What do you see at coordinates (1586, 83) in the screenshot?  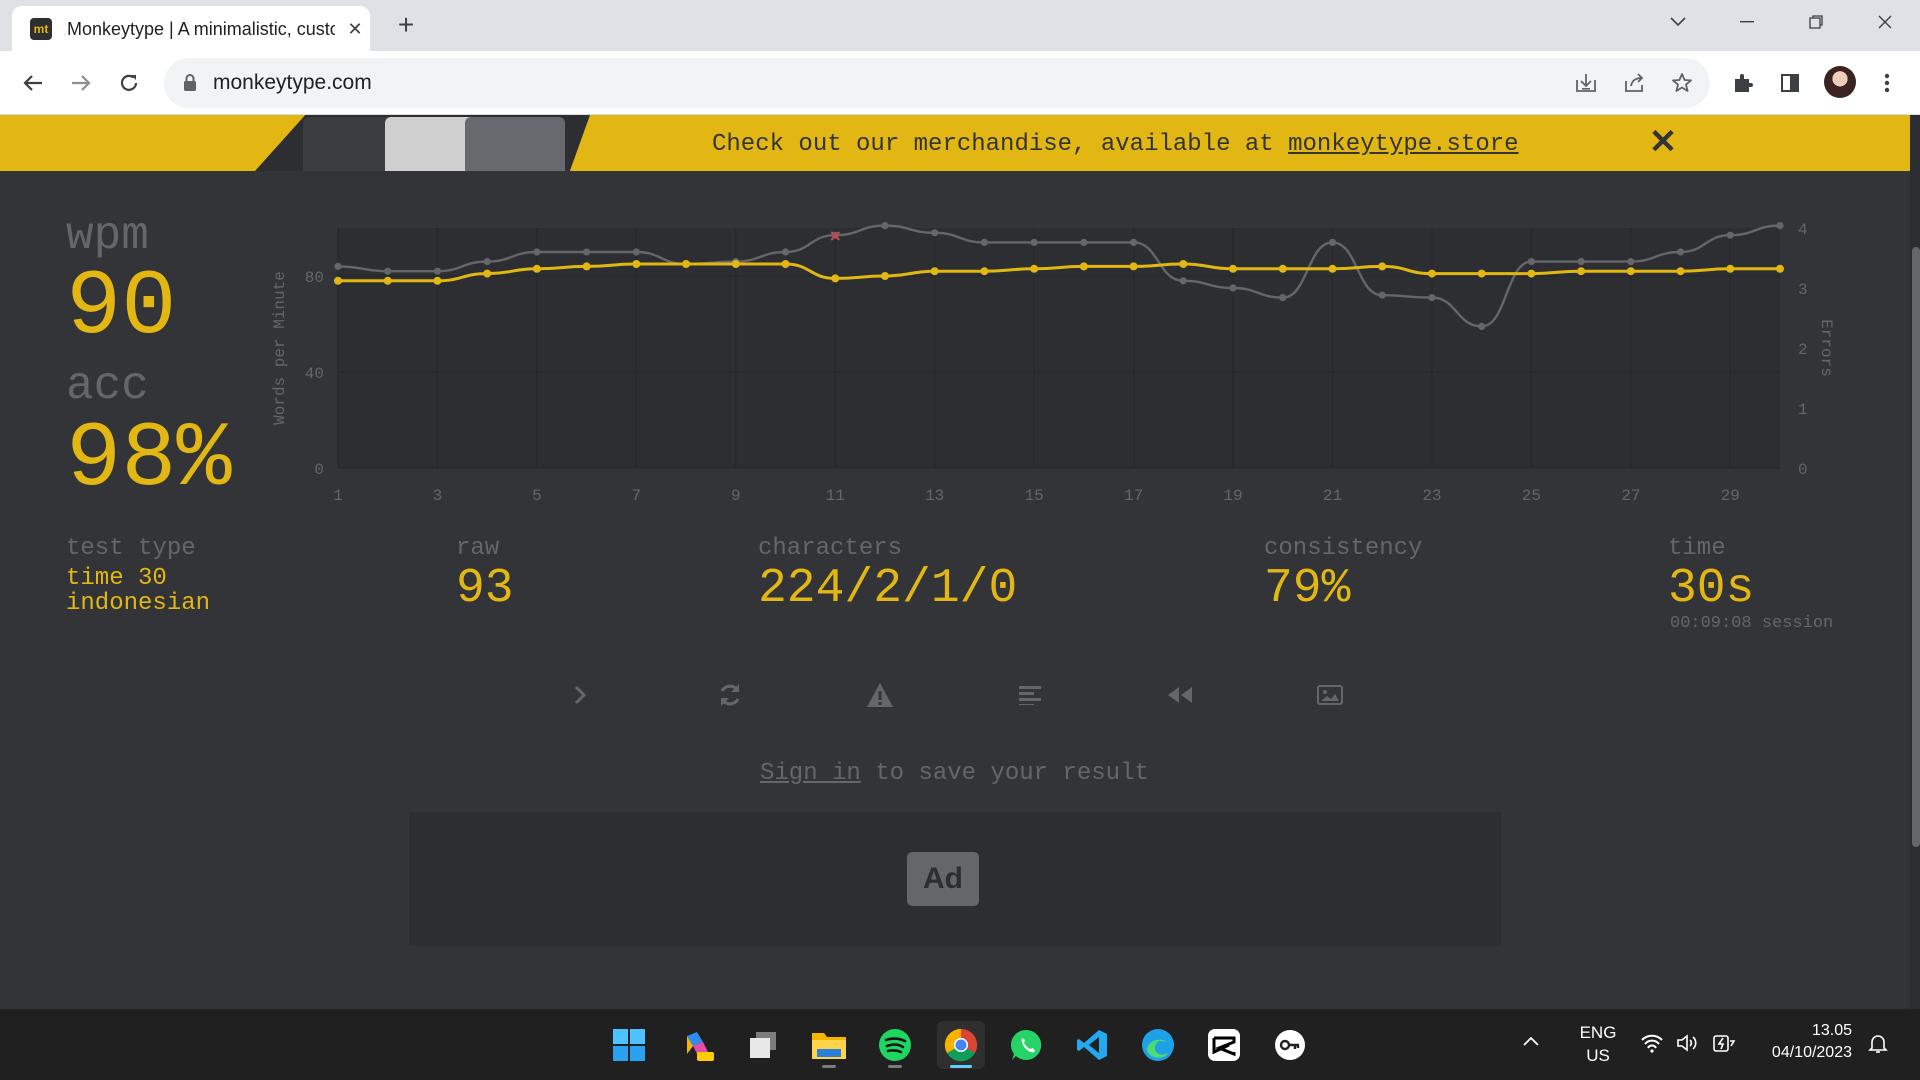 I see `install-app-icon` at bounding box center [1586, 83].